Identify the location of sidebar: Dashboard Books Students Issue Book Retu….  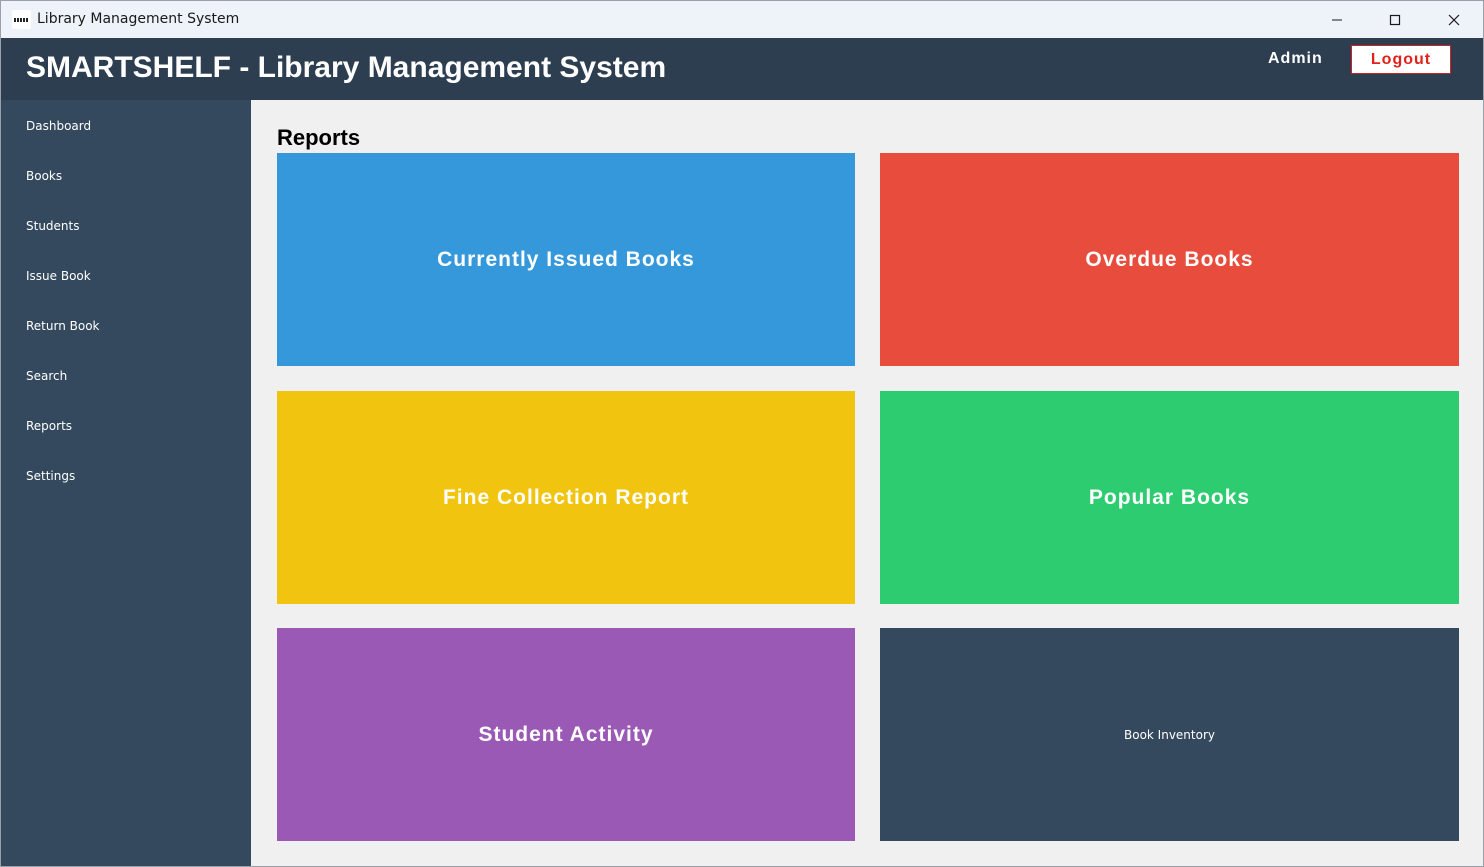
(126, 483).